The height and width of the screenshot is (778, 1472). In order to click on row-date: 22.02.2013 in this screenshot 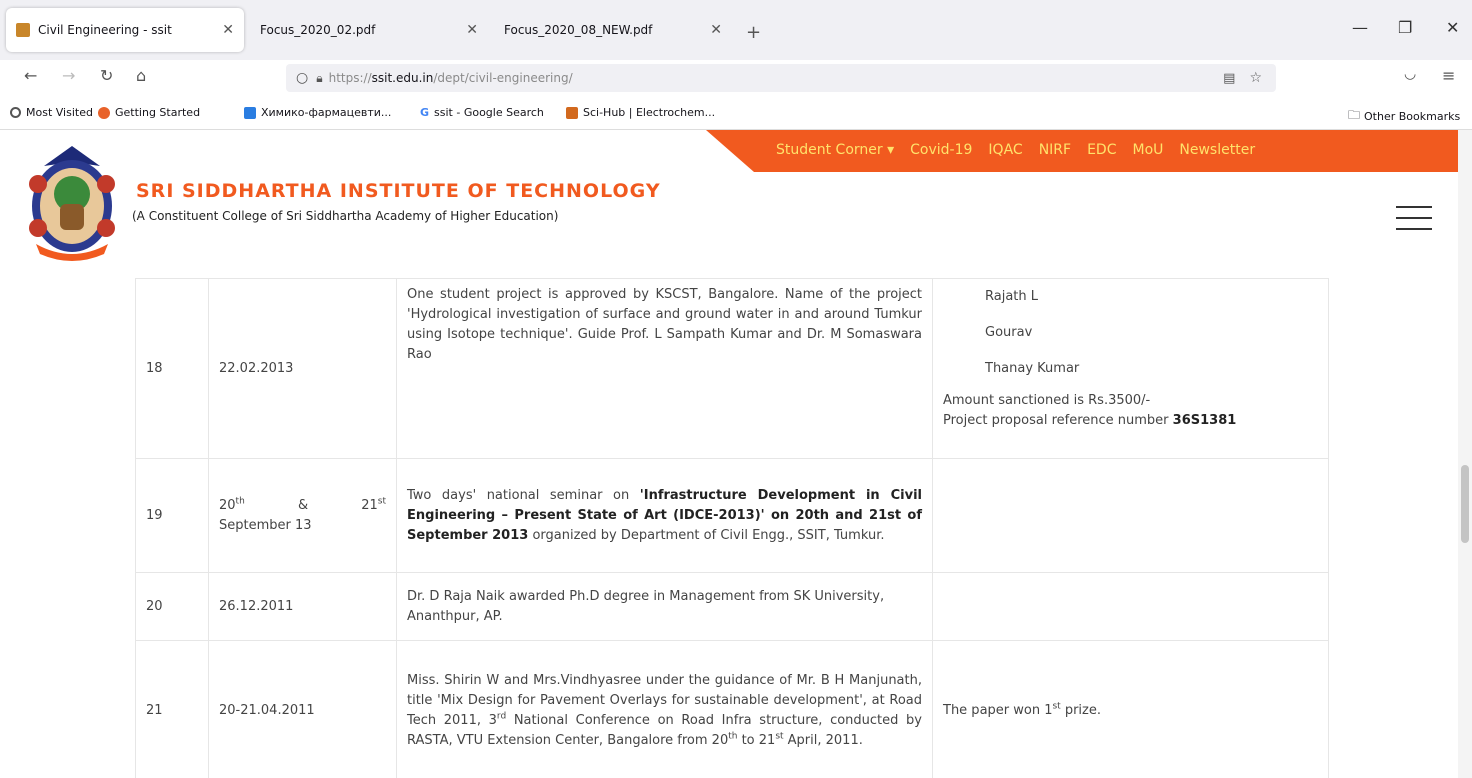, I will do `click(302, 368)`.